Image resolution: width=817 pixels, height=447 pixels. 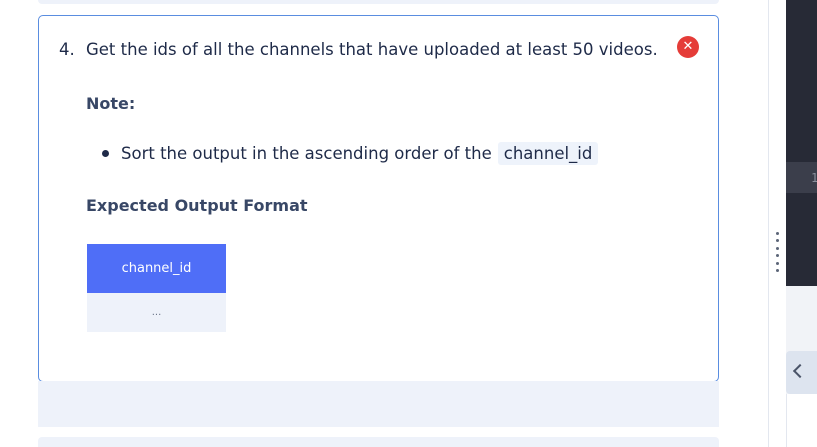 What do you see at coordinates (801, 143) in the screenshot?
I see `code-editor: 1` at bounding box center [801, 143].